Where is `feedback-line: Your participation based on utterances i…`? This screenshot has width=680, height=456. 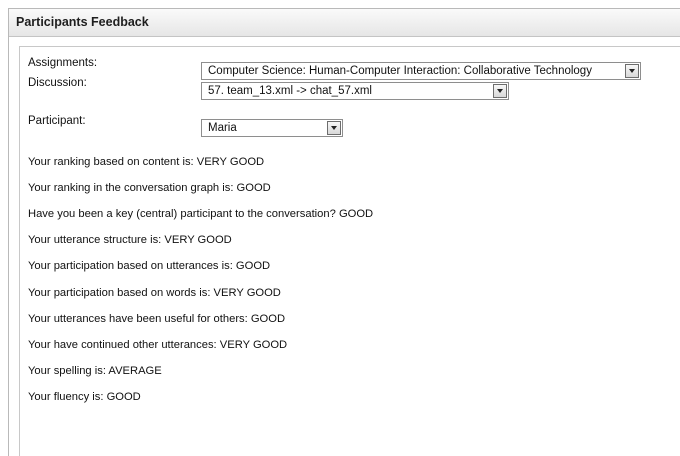 feedback-line: Your participation based on utterances i… is located at coordinates (149, 266).